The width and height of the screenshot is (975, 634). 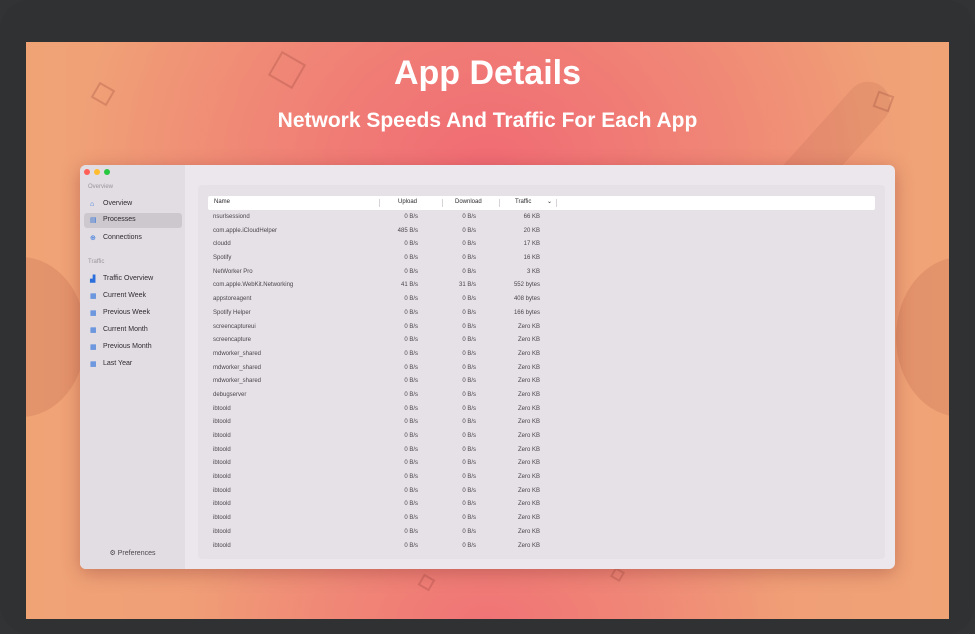 What do you see at coordinates (132, 553) in the screenshot?
I see `preferences-button: ⚙ Preferences` at bounding box center [132, 553].